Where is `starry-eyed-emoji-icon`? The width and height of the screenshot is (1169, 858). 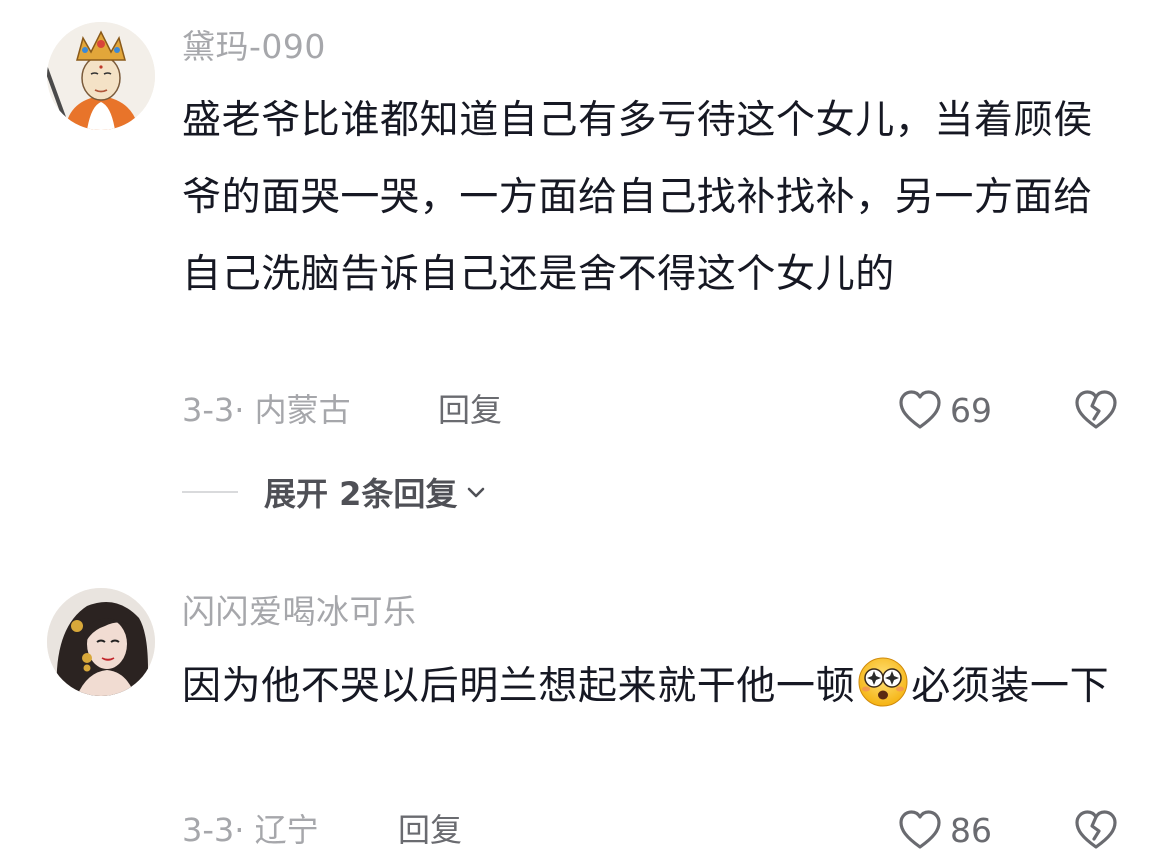 starry-eyed-emoji-icon is located at coordinates (883, 682).